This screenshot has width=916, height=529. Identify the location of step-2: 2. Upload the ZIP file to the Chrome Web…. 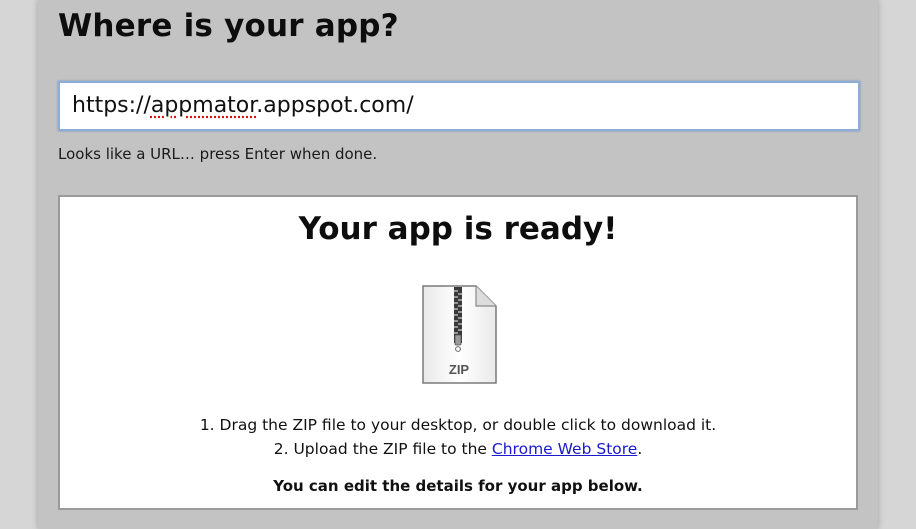
(458, 449).